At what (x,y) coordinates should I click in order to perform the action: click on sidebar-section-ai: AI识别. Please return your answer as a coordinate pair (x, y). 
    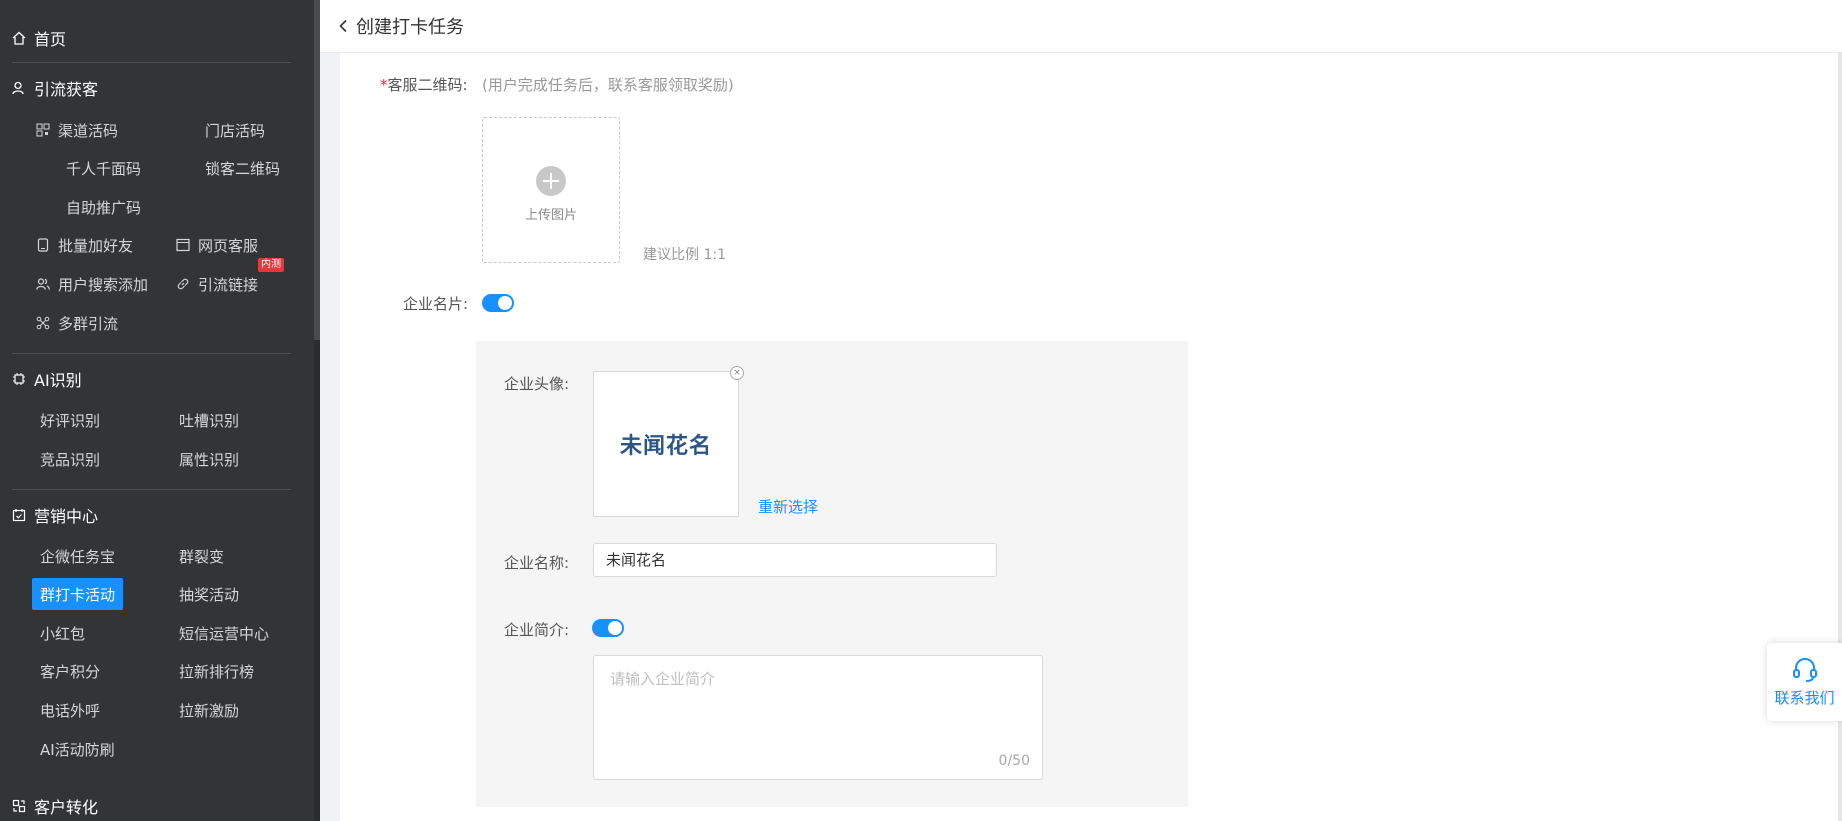
    Looking at the image, I should click on (47, 379).